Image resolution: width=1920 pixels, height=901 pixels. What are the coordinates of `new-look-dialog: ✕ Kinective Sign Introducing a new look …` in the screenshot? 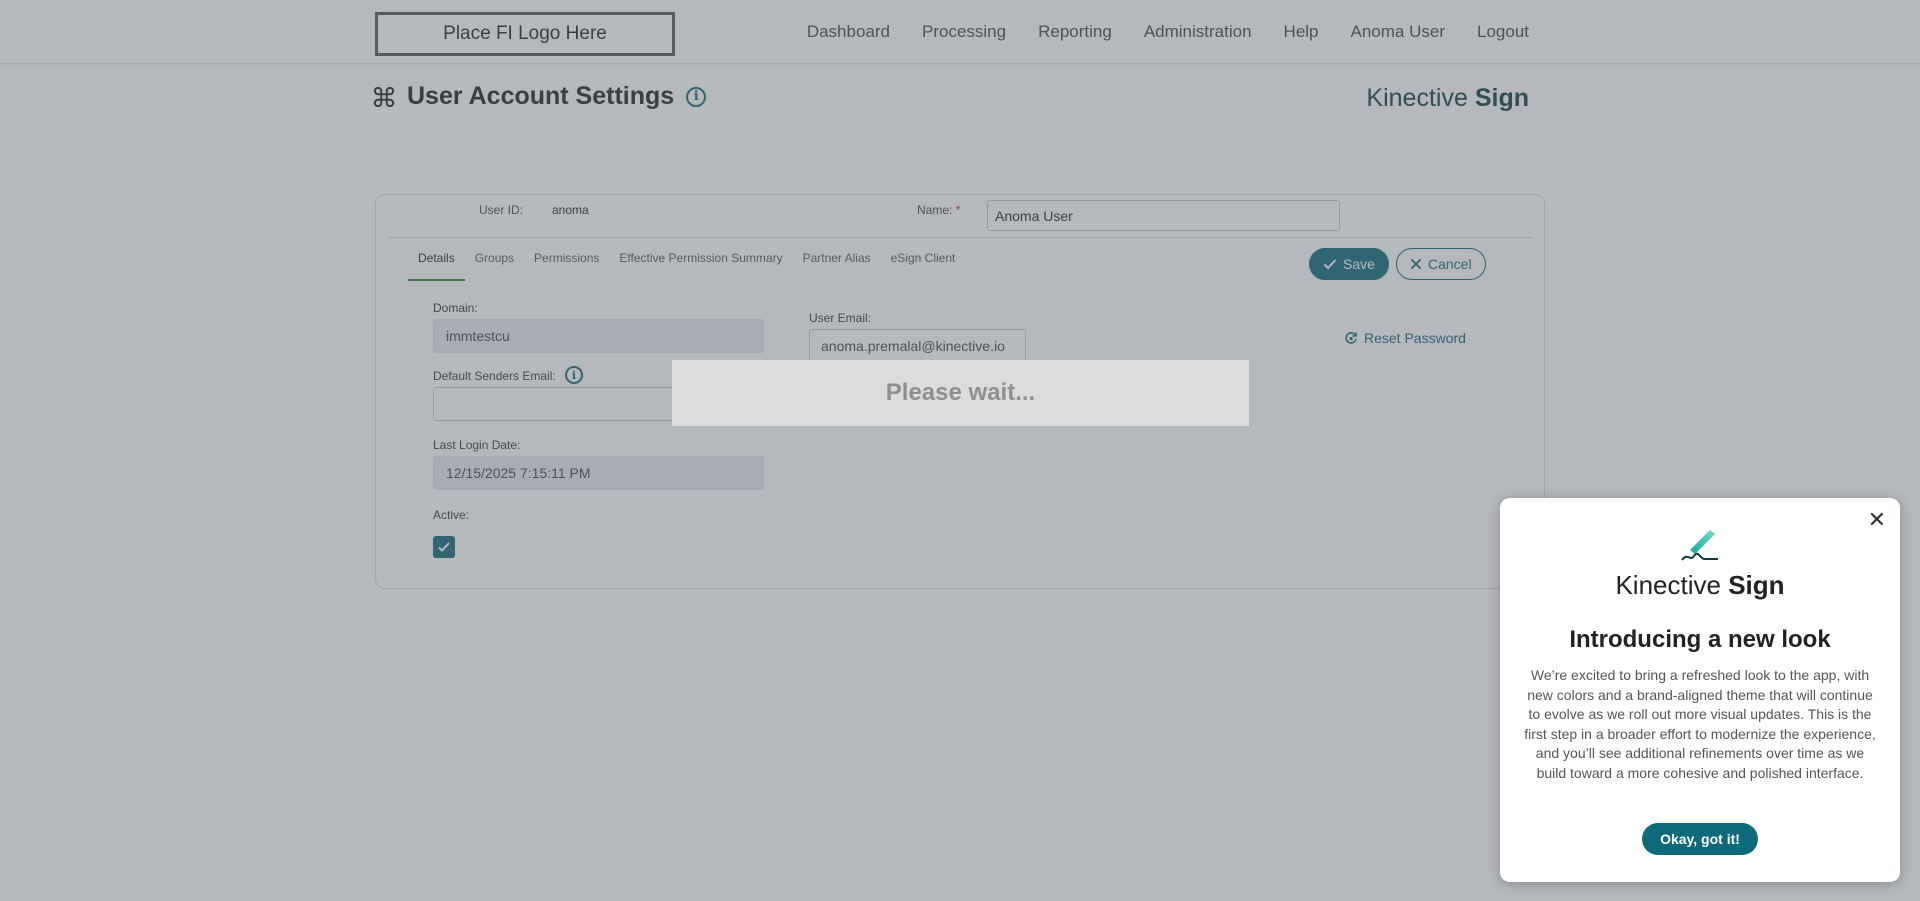 It's located at (1700, 690).